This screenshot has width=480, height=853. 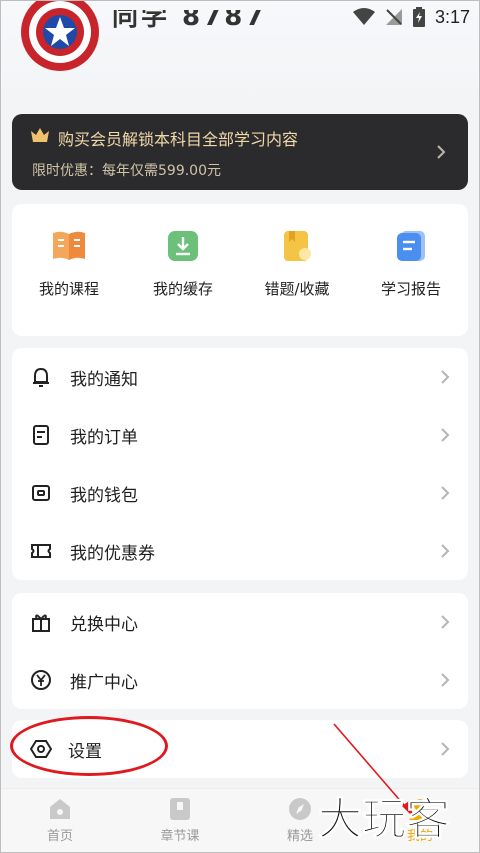 I want to click on annotation-arrow, so click(x=373, y=770).